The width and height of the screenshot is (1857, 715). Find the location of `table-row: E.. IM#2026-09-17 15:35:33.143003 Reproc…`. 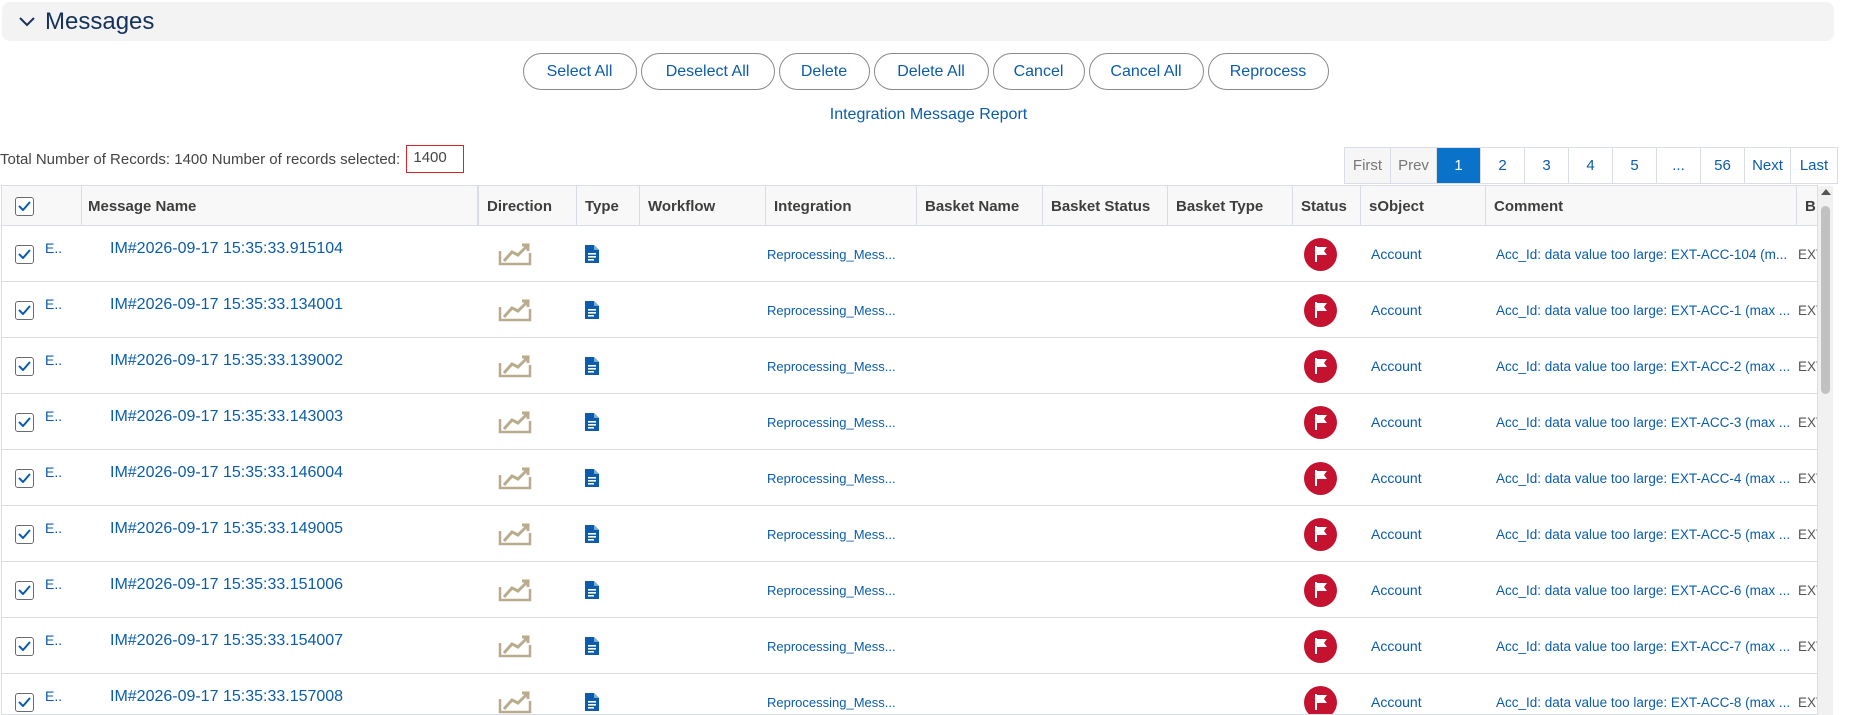

table-row: E.. IM#2026-09-17 15:35:33.143003 Reproc… is located at coordinates (909, 422).